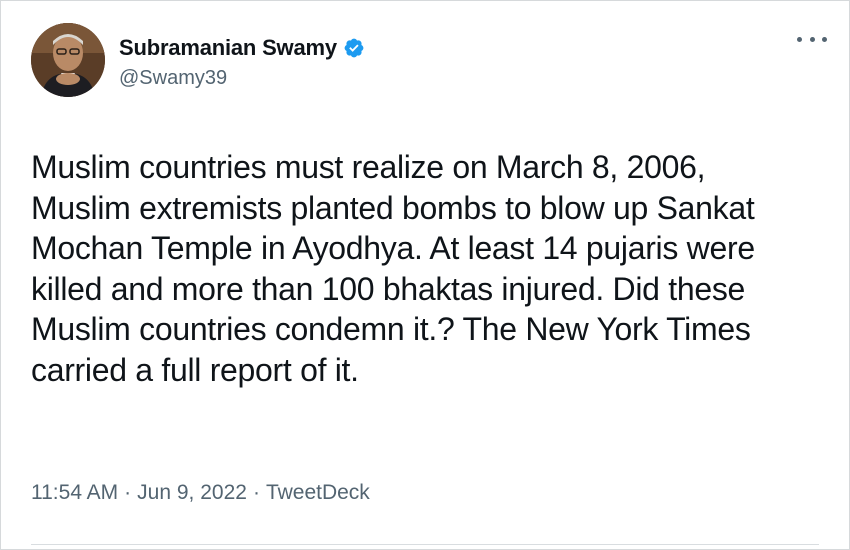 Image resolution: width=850 pixels, height=550 pixels. Describe the element at coordinates (195, 369) in the screenshot. I see `tweet-text-line: carried a full report of it.` at that location.